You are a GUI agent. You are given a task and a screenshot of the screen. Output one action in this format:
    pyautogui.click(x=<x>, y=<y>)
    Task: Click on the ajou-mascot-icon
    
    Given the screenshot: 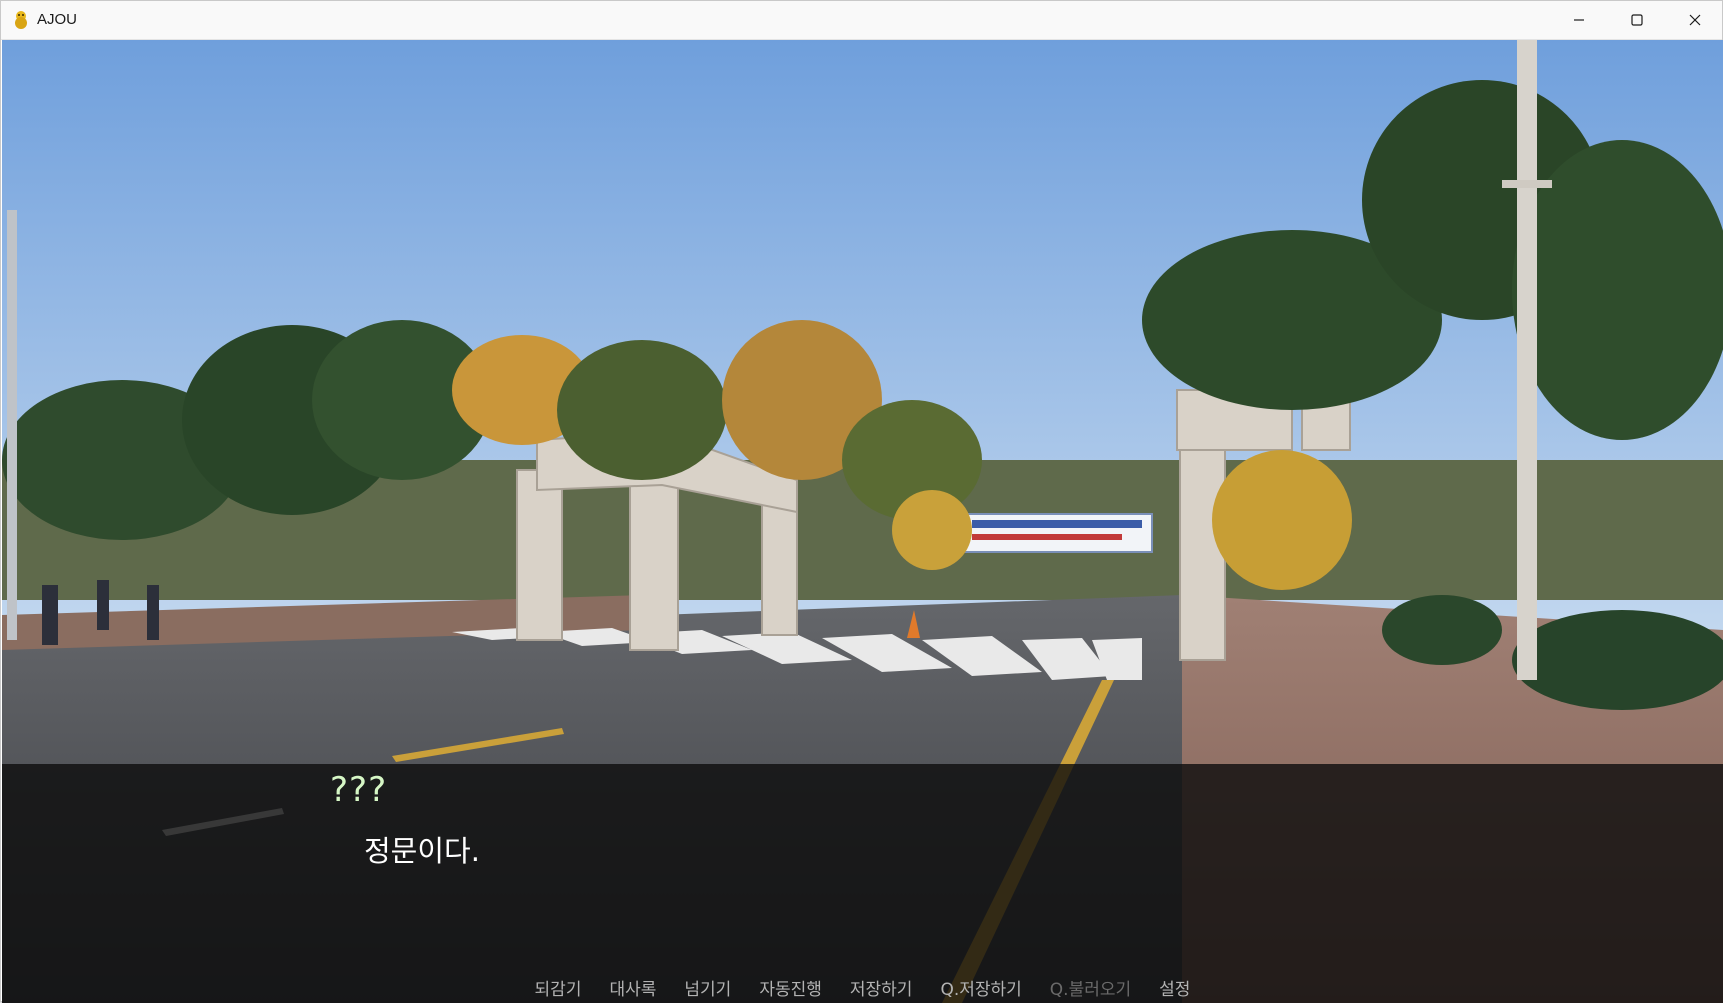 What is the action you would take?
    pyautogui.click(x=21, y=20)
    